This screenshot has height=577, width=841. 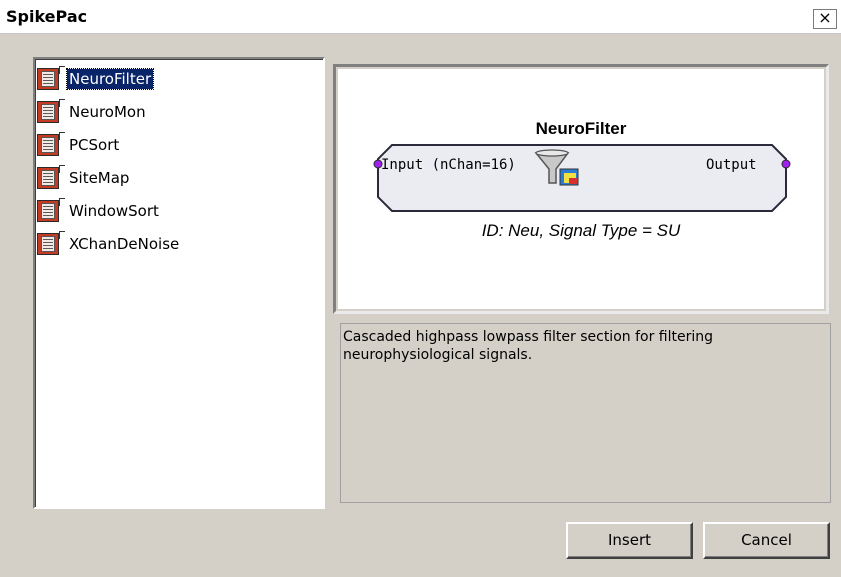 I want to click on window-title: SpikePac, so click(x=47, y=16).